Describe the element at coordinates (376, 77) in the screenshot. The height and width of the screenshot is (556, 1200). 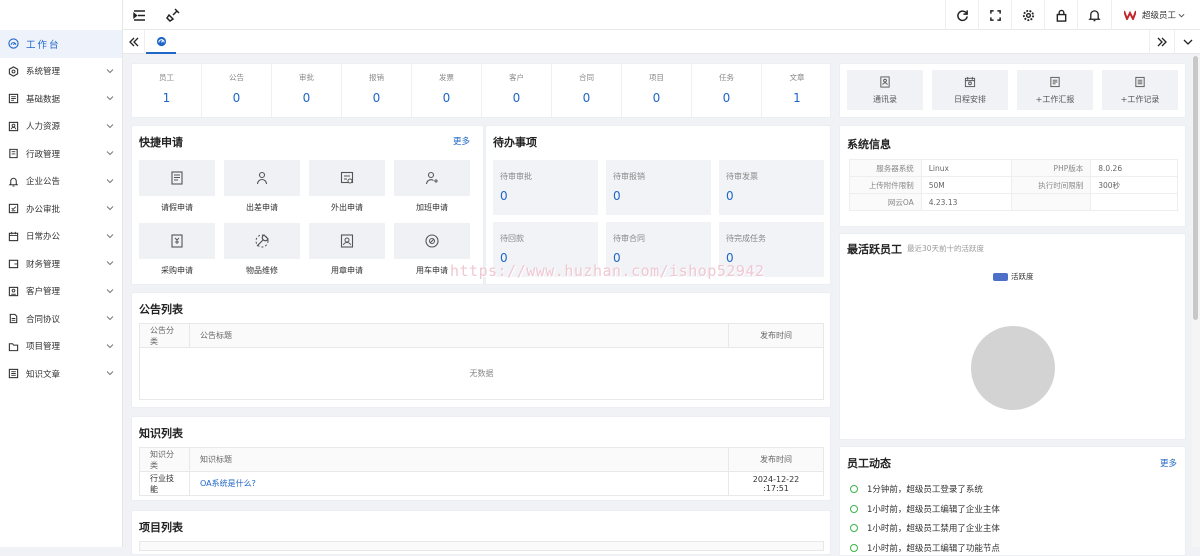
I see `stat-label: 报销` at that location.